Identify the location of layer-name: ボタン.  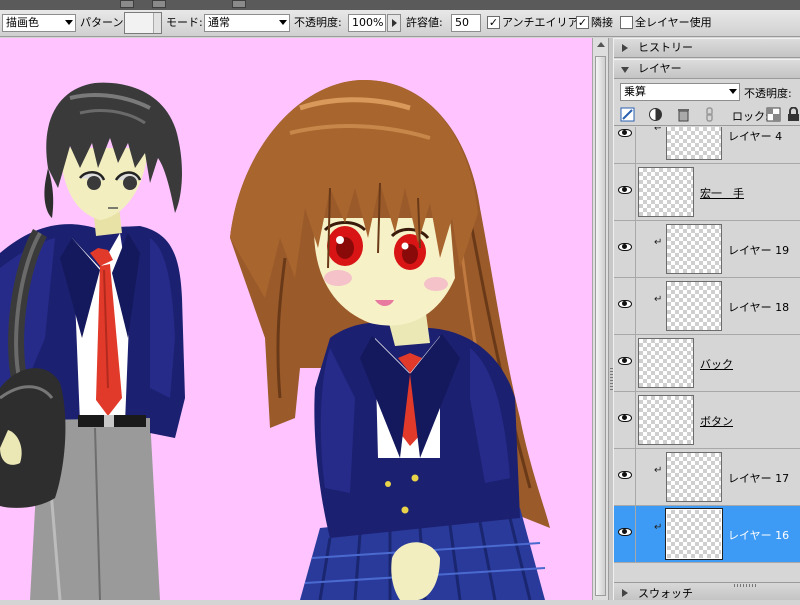
(716, 421).